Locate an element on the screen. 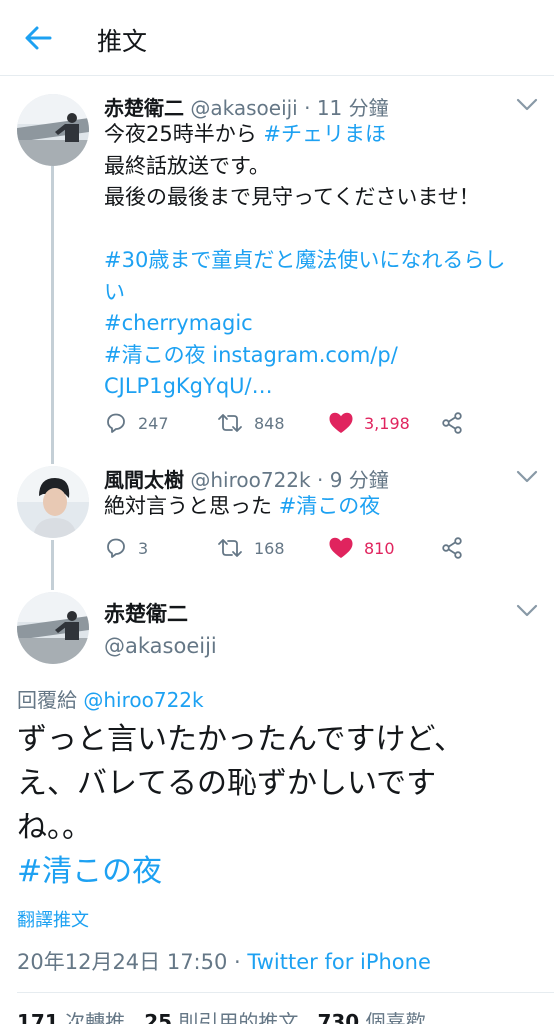 This screenshot has height=1024, width=554. retweet-count: 168 is located at coordinates (269, 548).